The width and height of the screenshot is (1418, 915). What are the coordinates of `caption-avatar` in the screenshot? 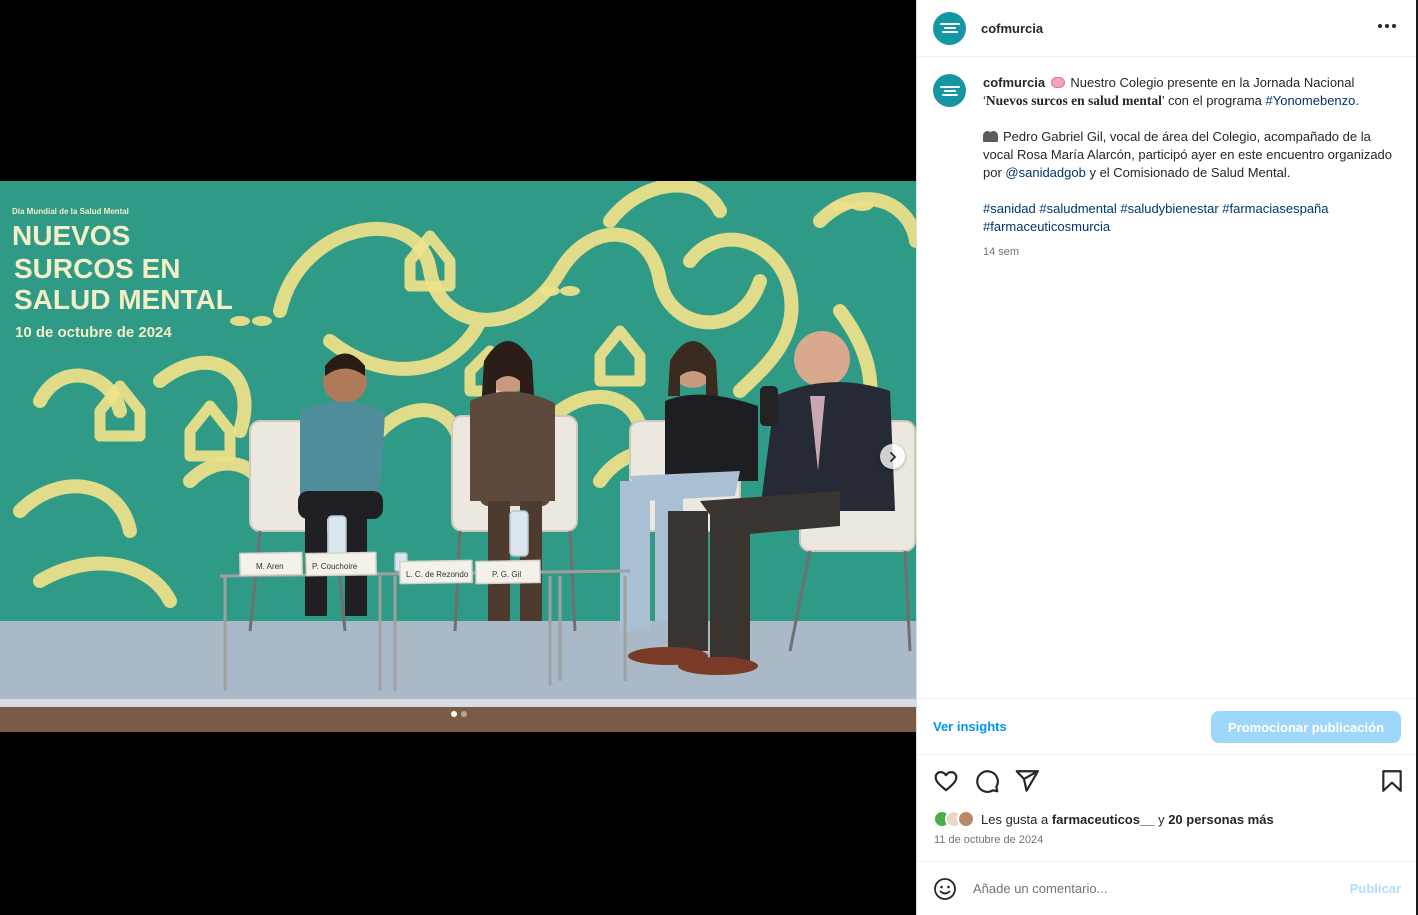 It's located at (949, 90).